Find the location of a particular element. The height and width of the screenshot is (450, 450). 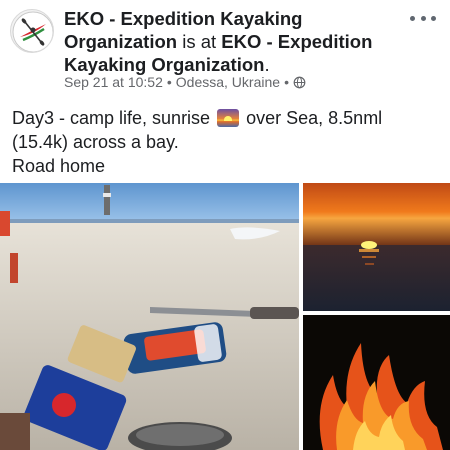

post-text-line-2: (15.4k) across a bay. is located at coordinates (95, 142).